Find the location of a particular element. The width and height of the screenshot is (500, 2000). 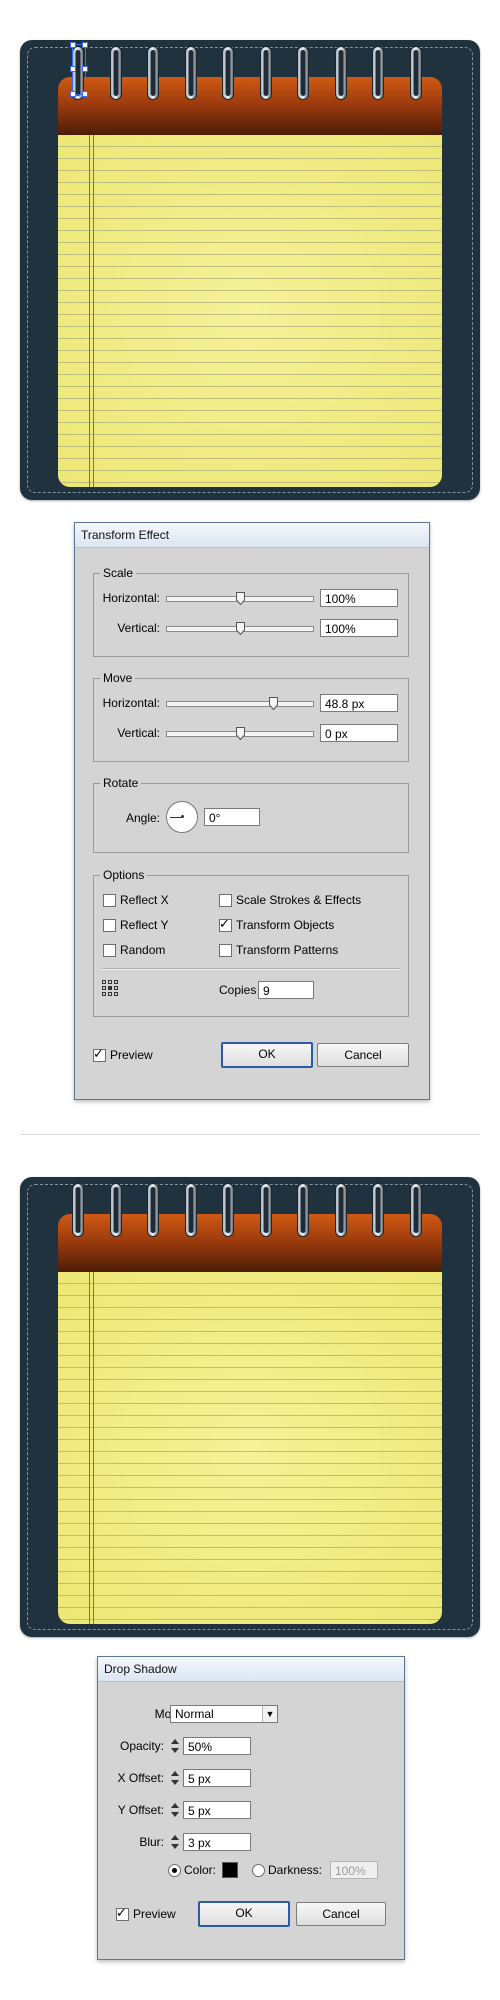

darkness-input: 100% is located at coordinates (354, 1870).